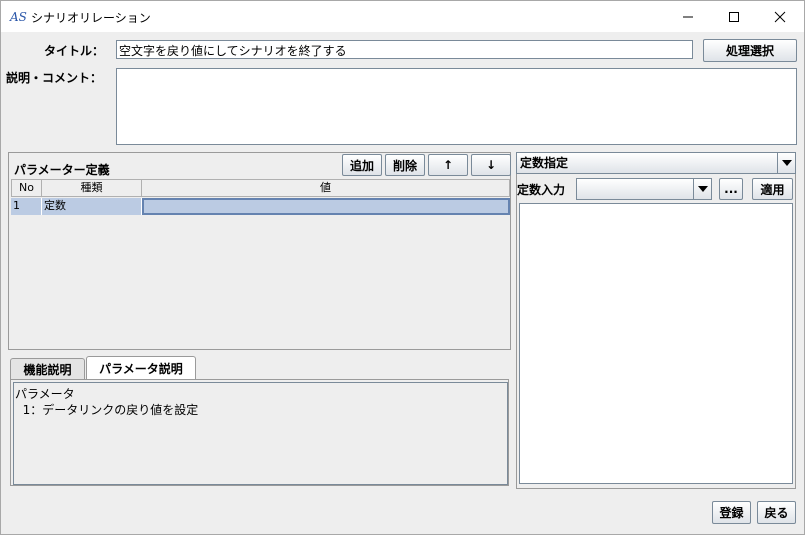 The image size is (805, 535). I want to click on move-down-button: ↓, so click(491, 165).